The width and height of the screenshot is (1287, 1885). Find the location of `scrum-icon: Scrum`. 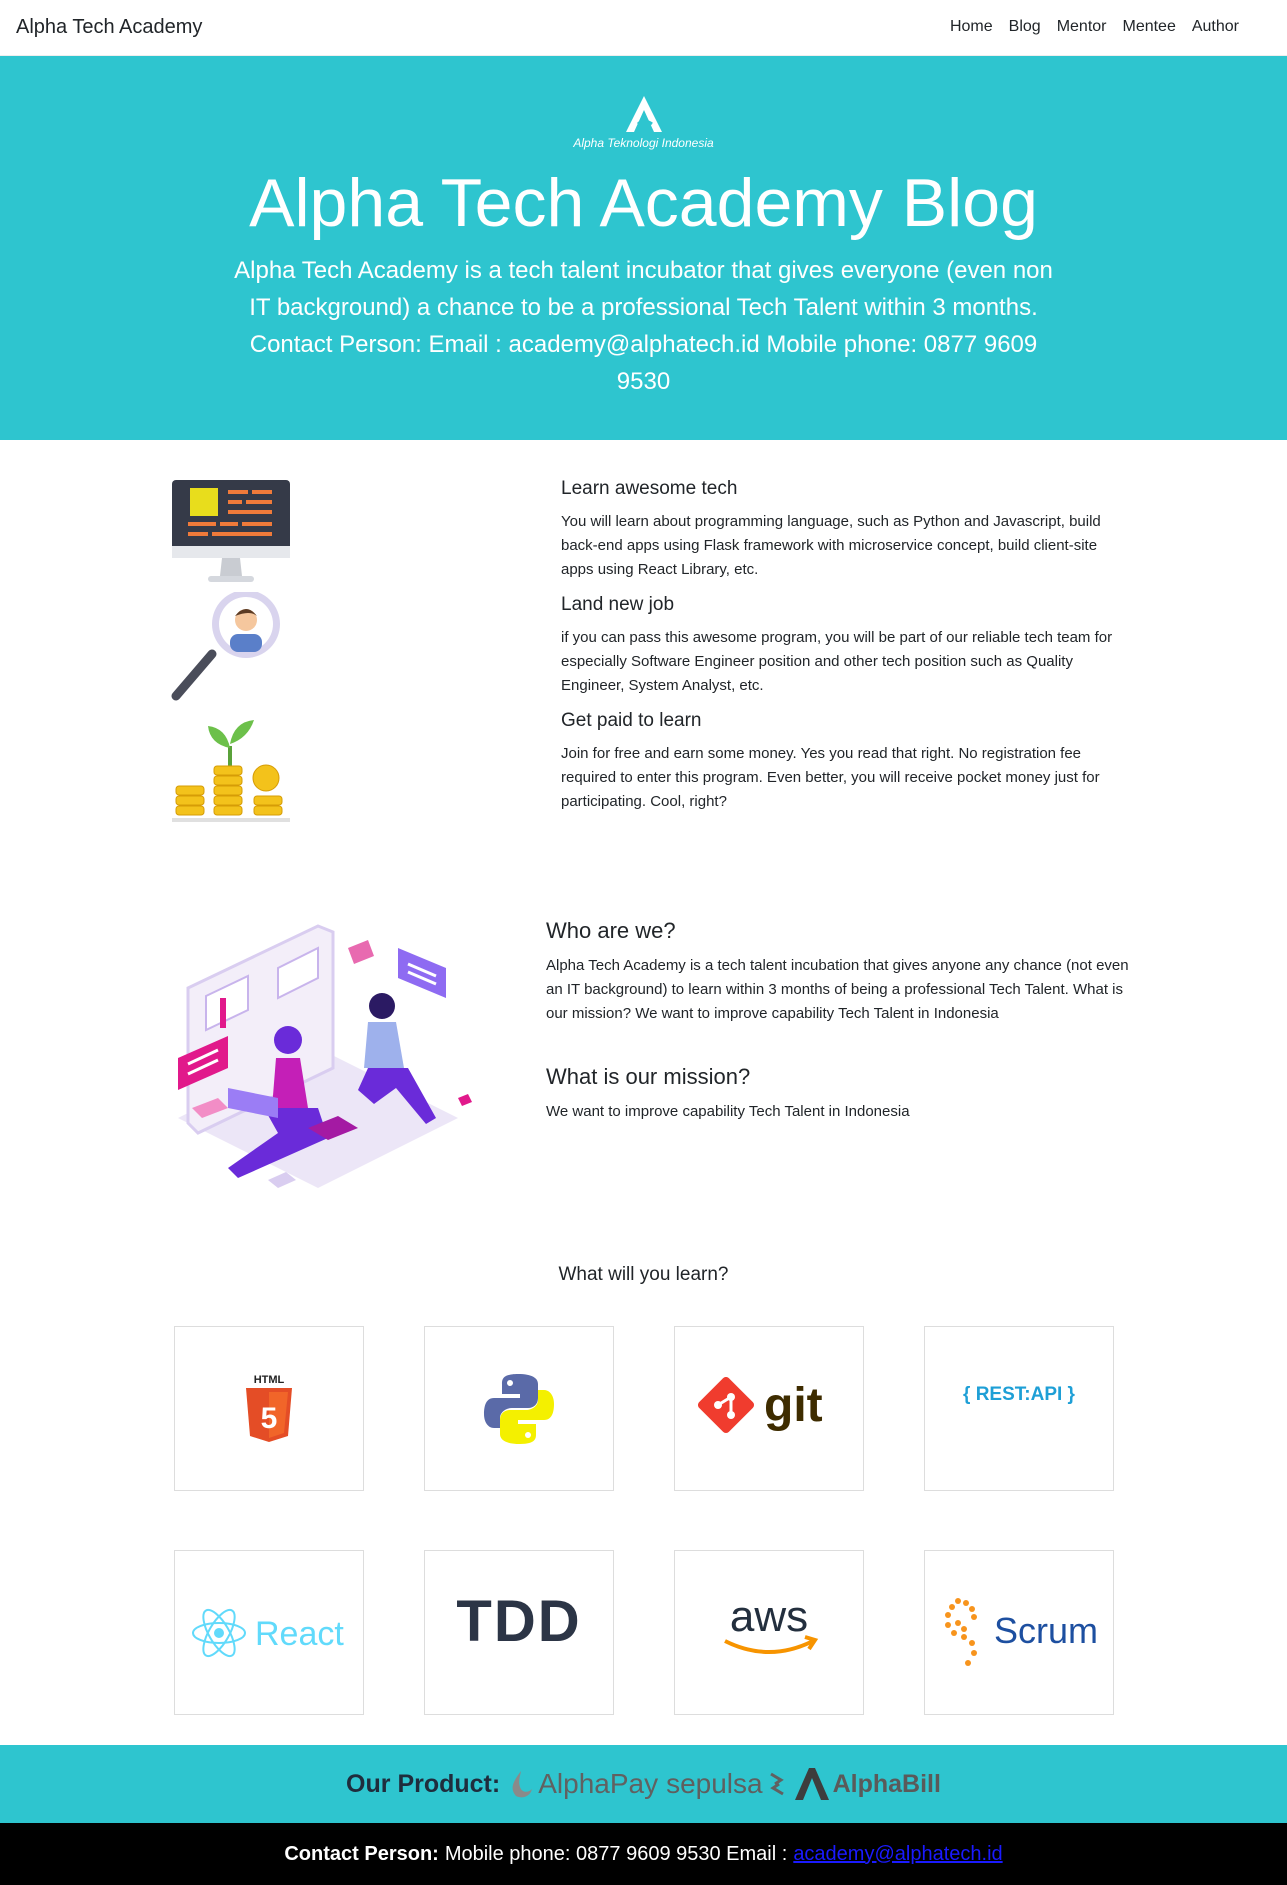

scrum-icon: Scrum is located at coordinates (1021, 1631).